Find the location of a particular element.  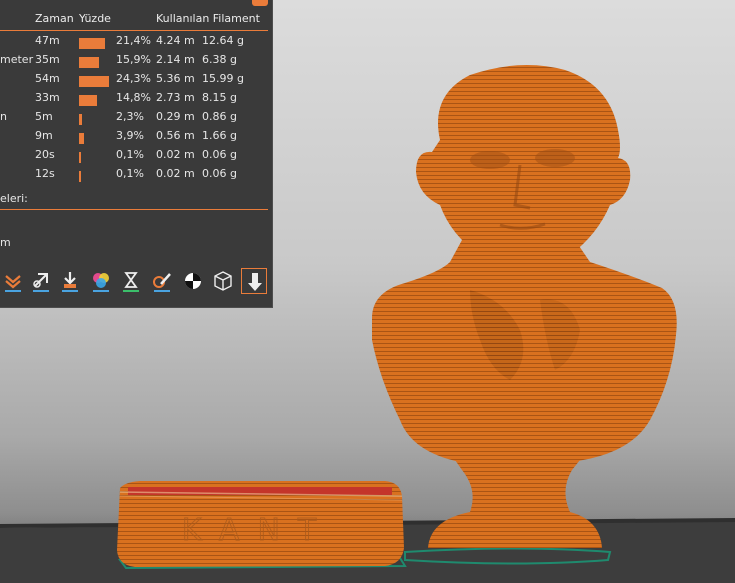

tool-marker-icon is located at coordinates (254, 281).